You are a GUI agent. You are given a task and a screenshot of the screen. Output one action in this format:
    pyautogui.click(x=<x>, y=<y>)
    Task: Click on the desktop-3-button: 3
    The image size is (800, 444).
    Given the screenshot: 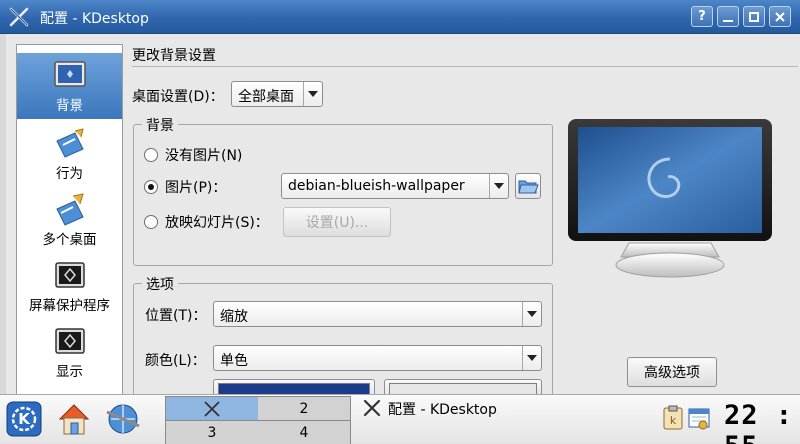 What is the action you would take?
    pyautogui.click(x=212, y=432)
    